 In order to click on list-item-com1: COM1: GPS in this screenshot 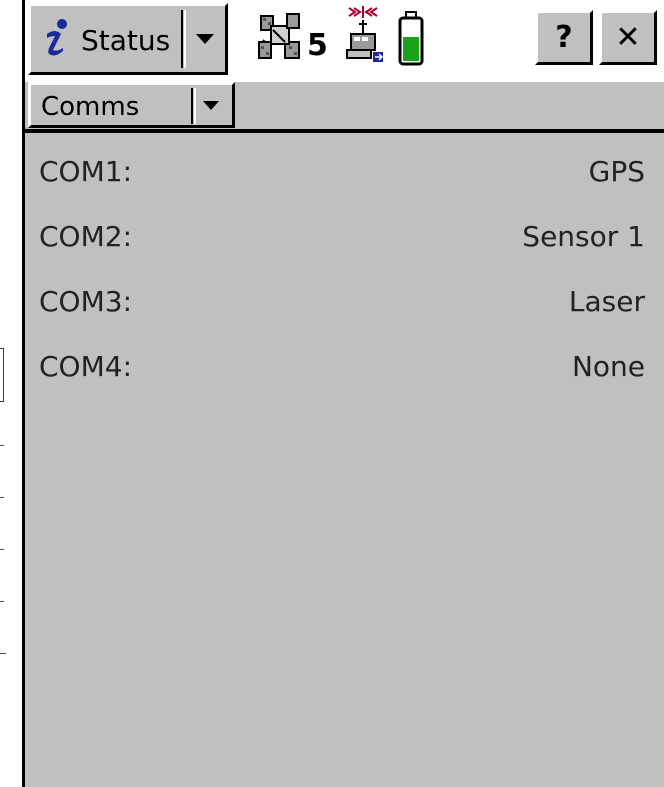, I will do `click(344, 171)`.